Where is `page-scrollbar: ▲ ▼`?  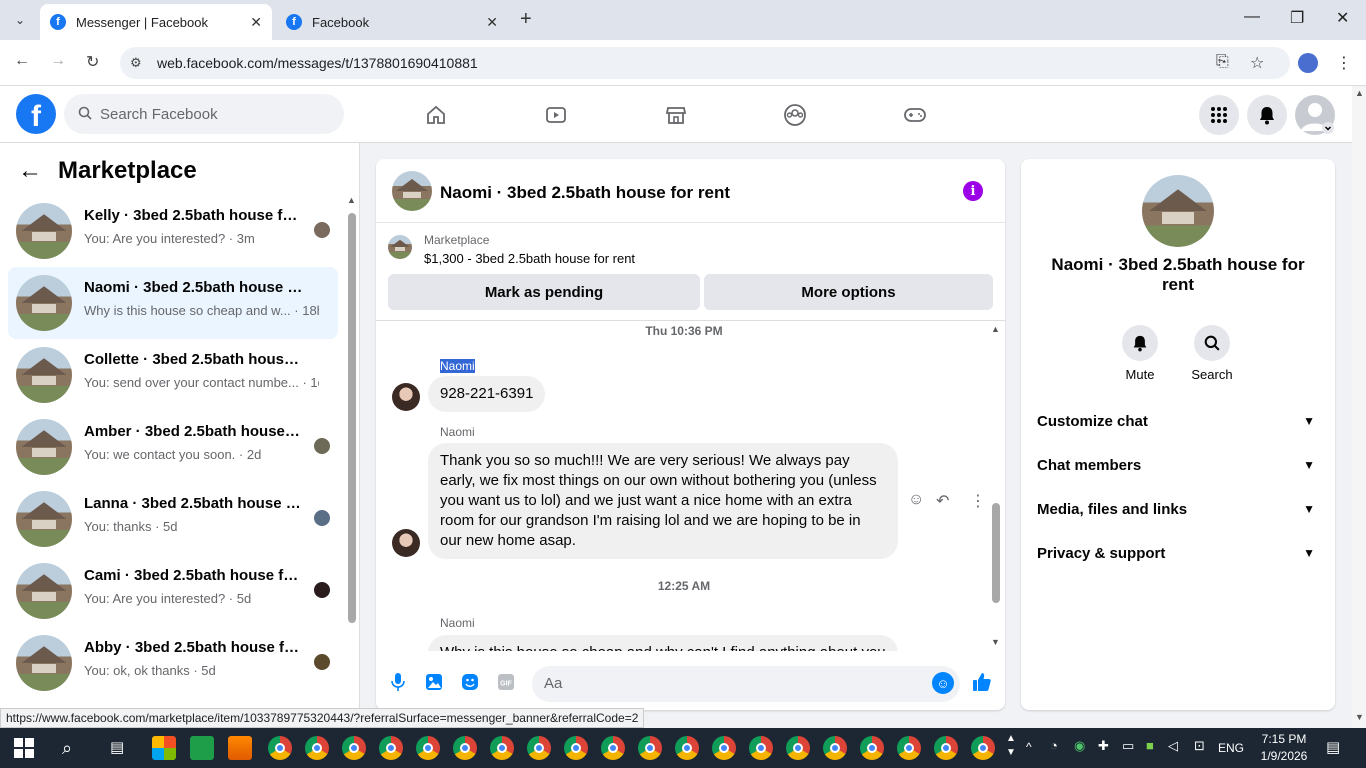 page-scrollbar: ▲ ▼ is located at coordinates (1359, 407).